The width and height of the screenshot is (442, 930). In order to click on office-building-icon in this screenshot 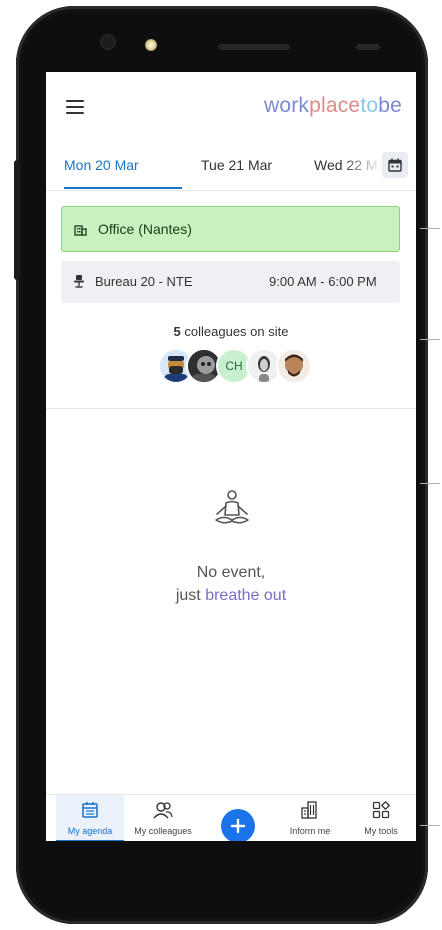, I will do `click(80, 232)`.